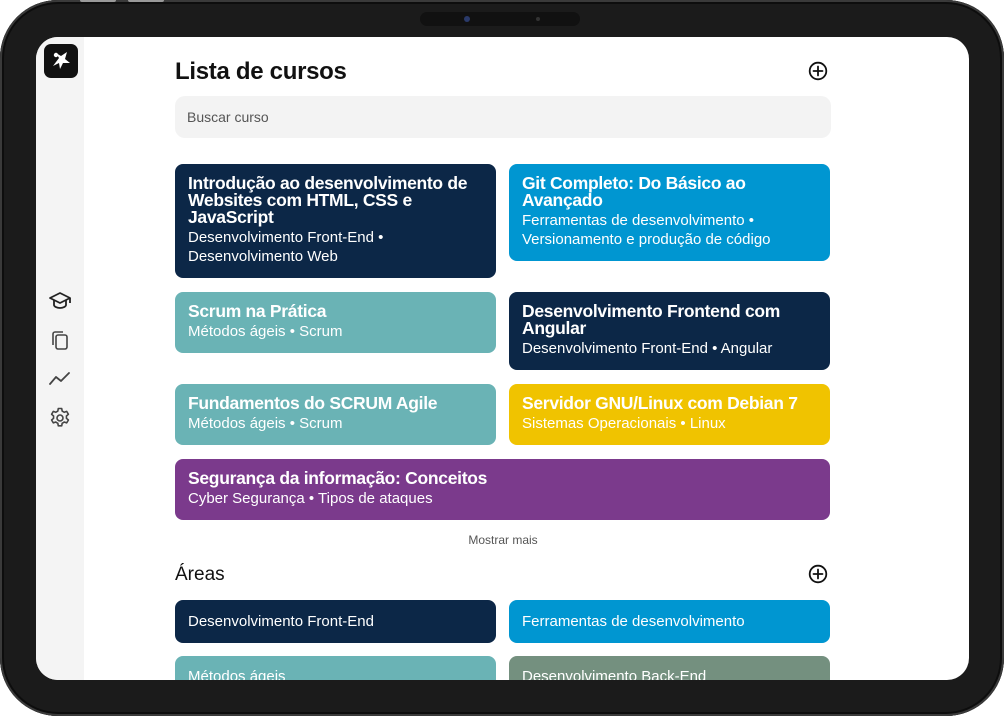 Image resolution: width=1004 pixels, height=716 pixels. I want to click on course-title: Desenvolvimento Frontend com Angular, so click(651, 319).